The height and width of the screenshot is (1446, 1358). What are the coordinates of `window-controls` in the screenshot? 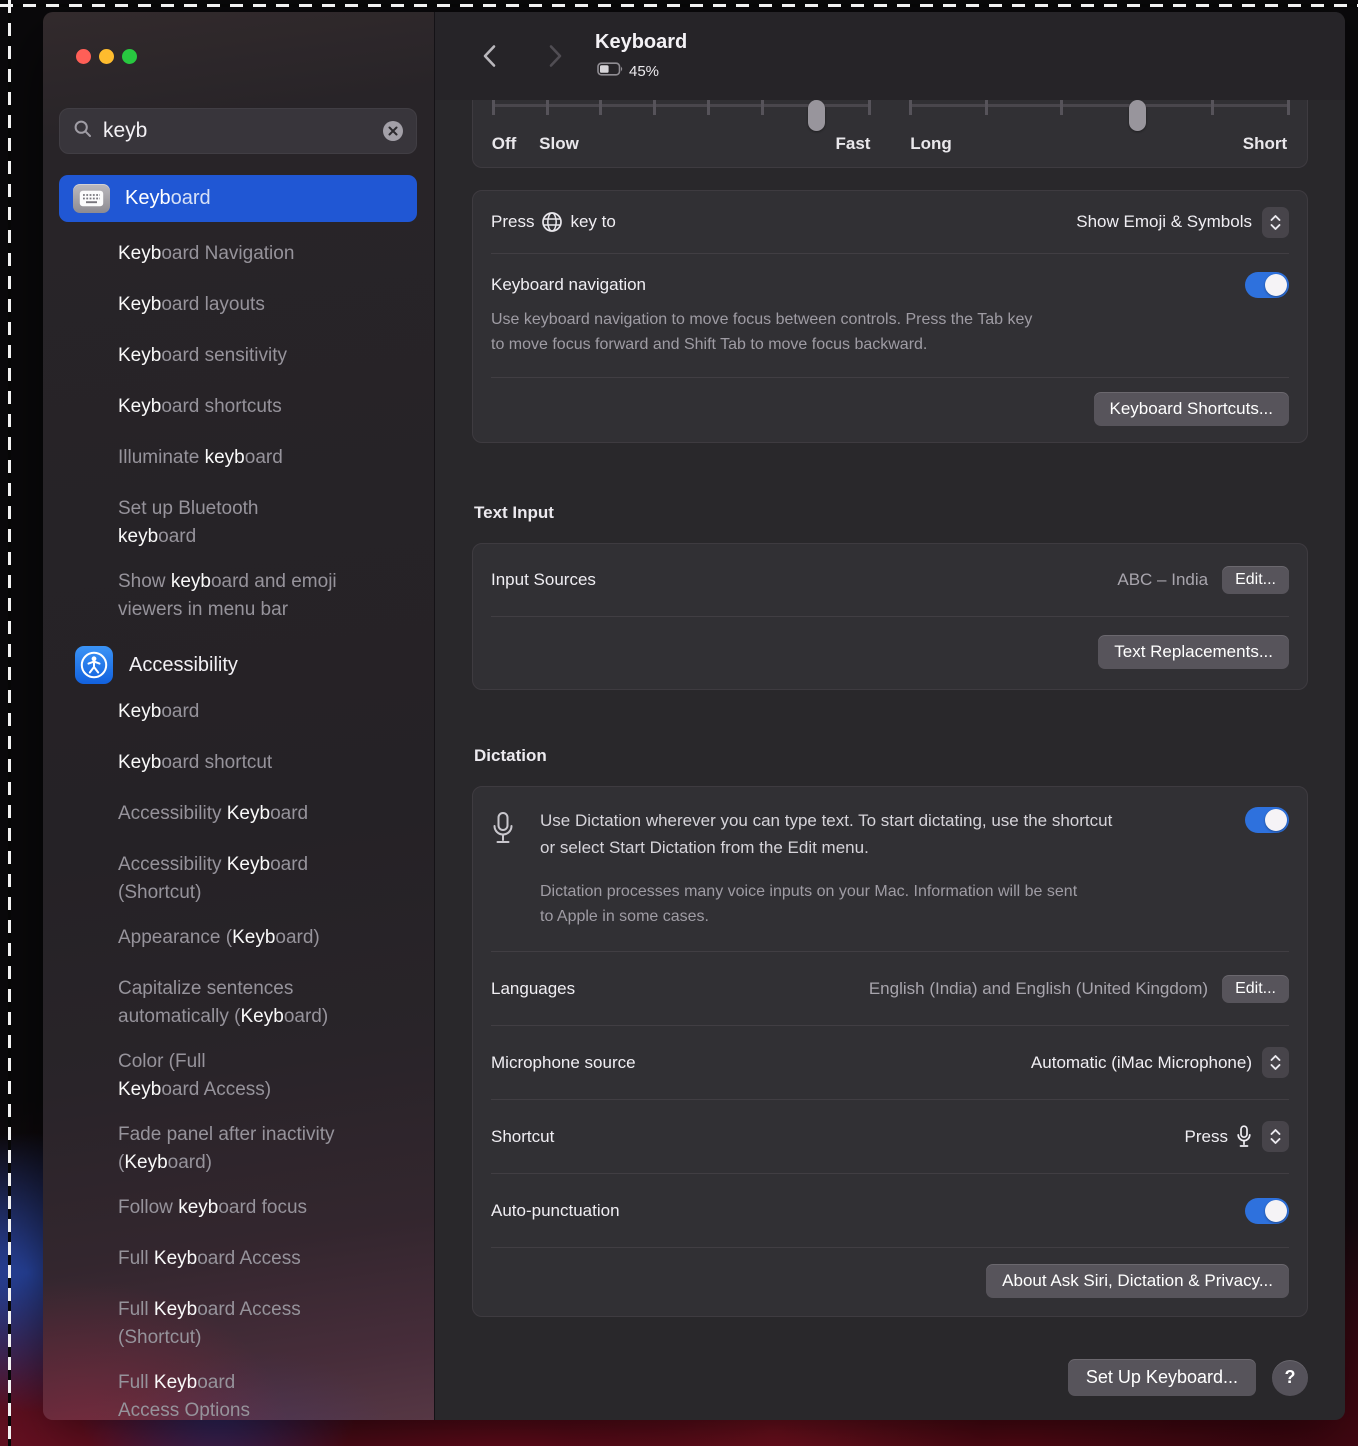 It's located at (255, 56).